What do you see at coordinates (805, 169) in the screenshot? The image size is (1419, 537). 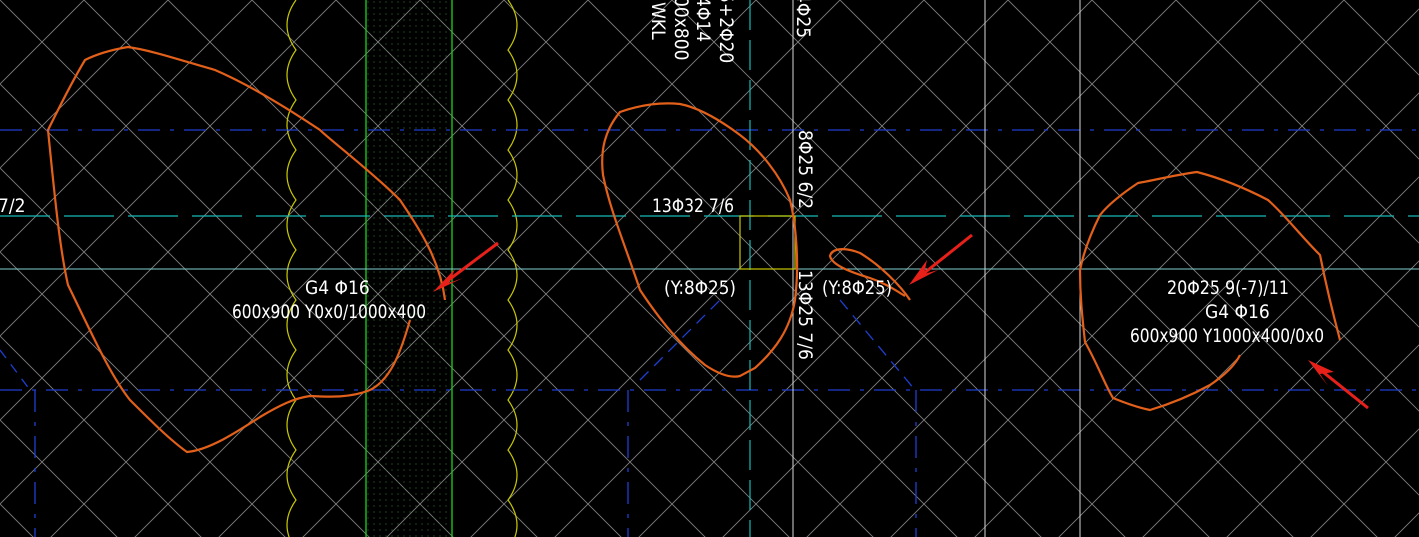 I see `vertical-label-column-mid: 8Φ25 6/2` at bounding box center [805, 169].